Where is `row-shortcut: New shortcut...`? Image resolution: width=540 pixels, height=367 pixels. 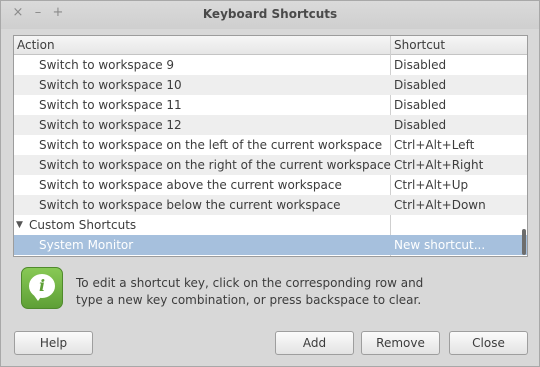
row-shortcut: New shortcut... is located at coordinates (439, 245).